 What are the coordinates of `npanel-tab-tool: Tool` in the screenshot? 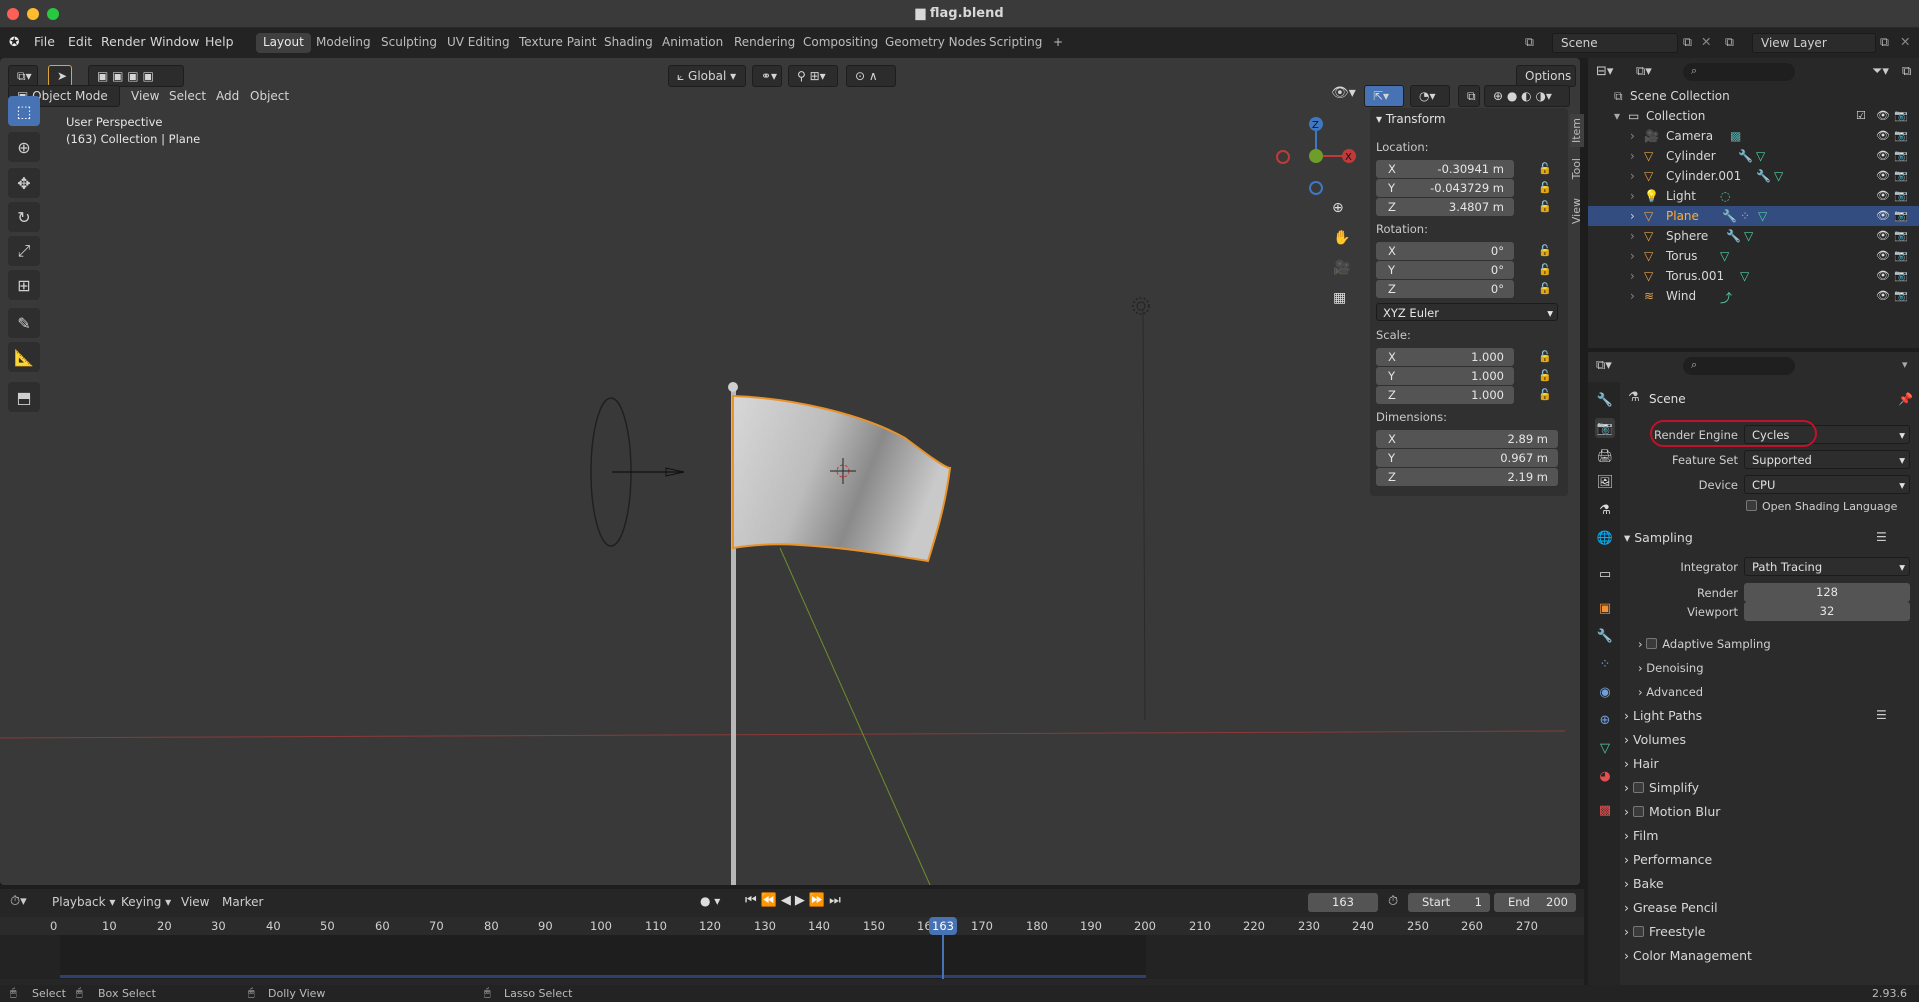 It's located at (1577, 168).